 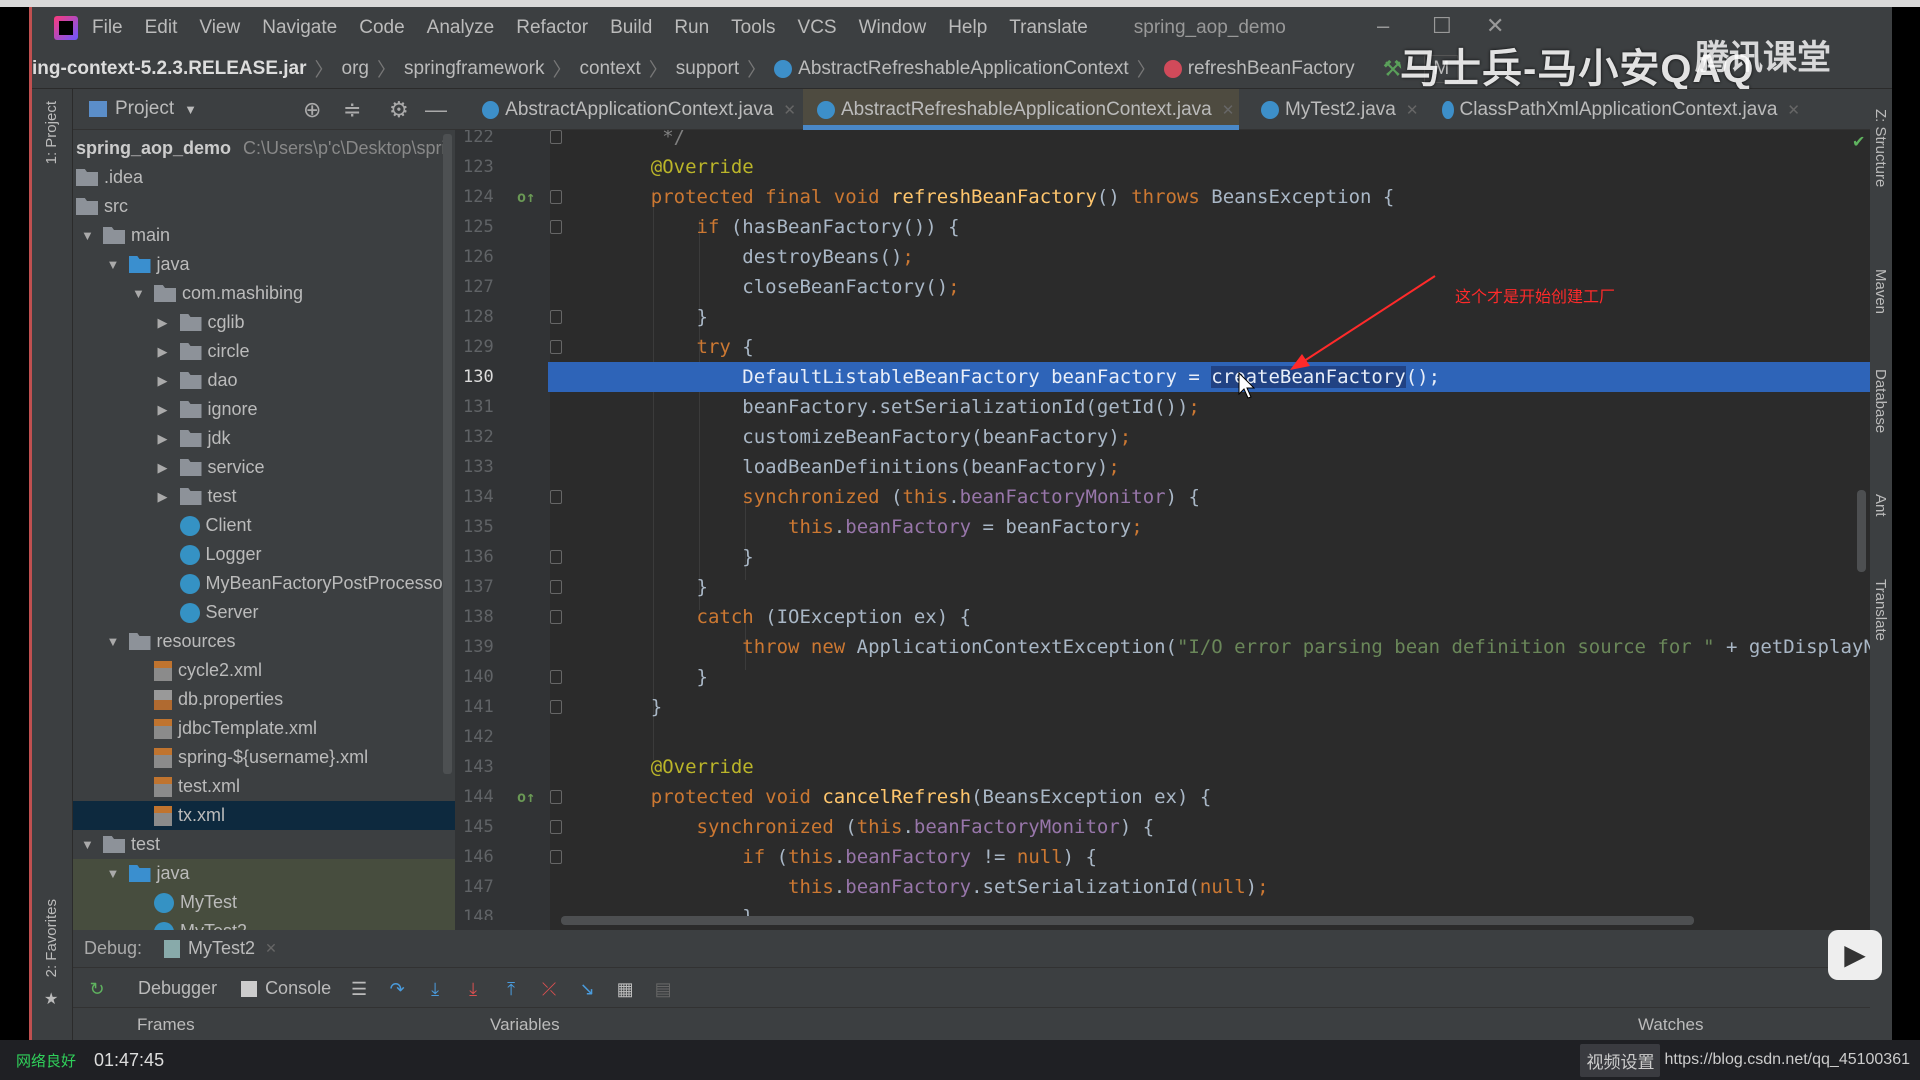 What do you see at coordinates (264, 206) in the screenshot?
I see `tree-item: src` at bounding box center [264, 206].